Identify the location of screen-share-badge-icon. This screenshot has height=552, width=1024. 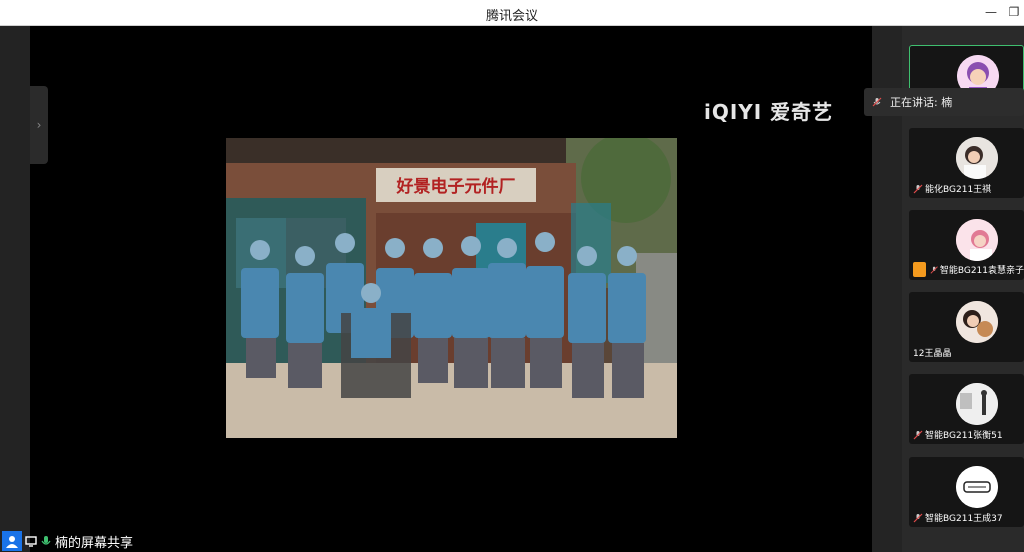
(919, 269).